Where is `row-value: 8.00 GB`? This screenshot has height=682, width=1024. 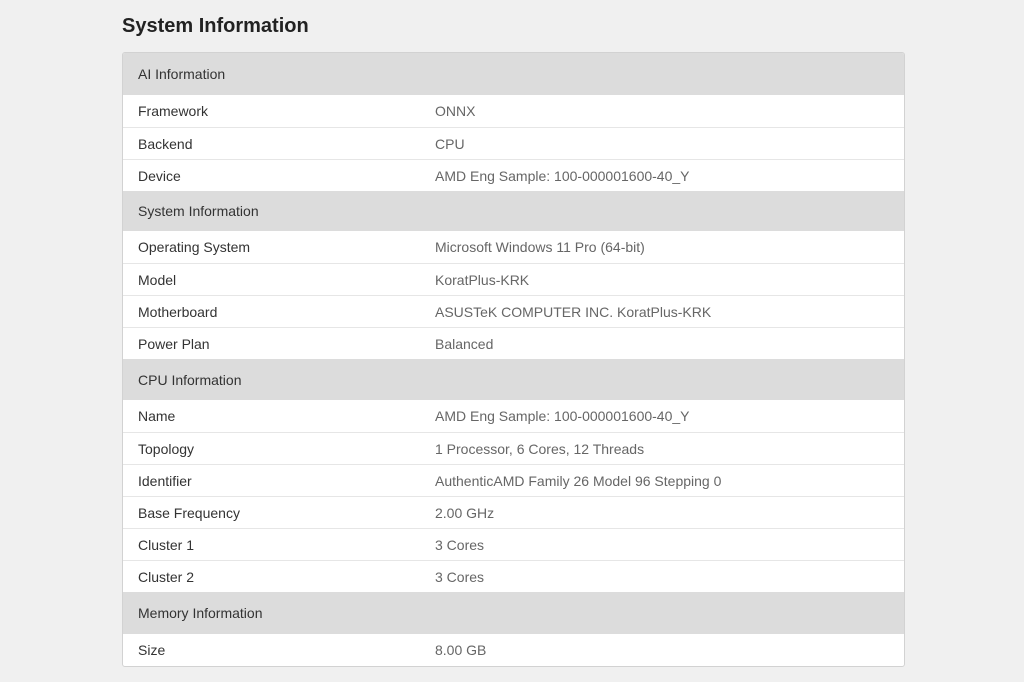 row-value: 8.00 GB is located at coordinates (461, 650).